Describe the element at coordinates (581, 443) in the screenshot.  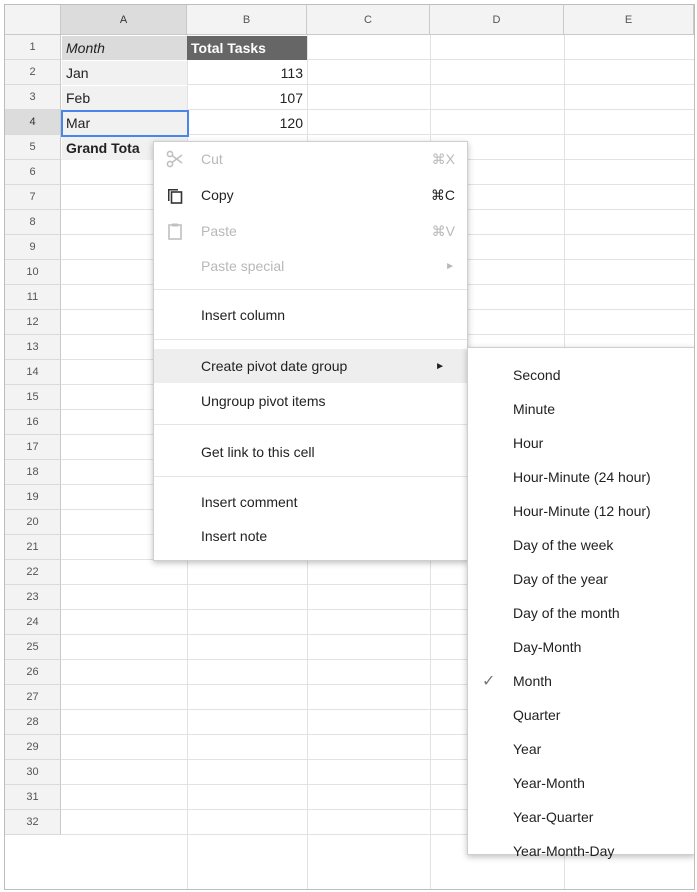
I see `submenu-item-hour: Hour` at that location.